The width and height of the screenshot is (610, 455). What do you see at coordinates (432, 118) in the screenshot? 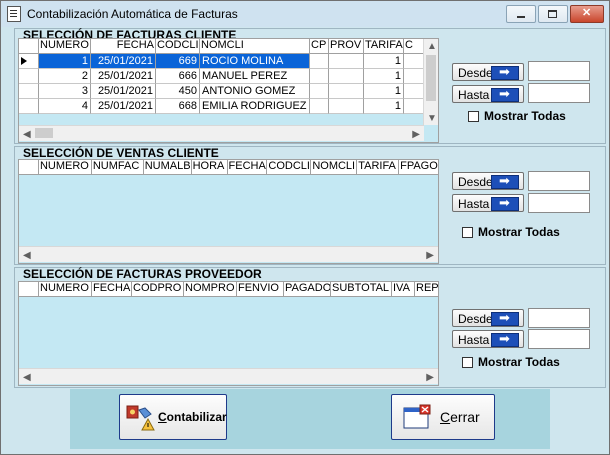
I see `scroll-down-icon: ▼` at bounding box center [432, 118].